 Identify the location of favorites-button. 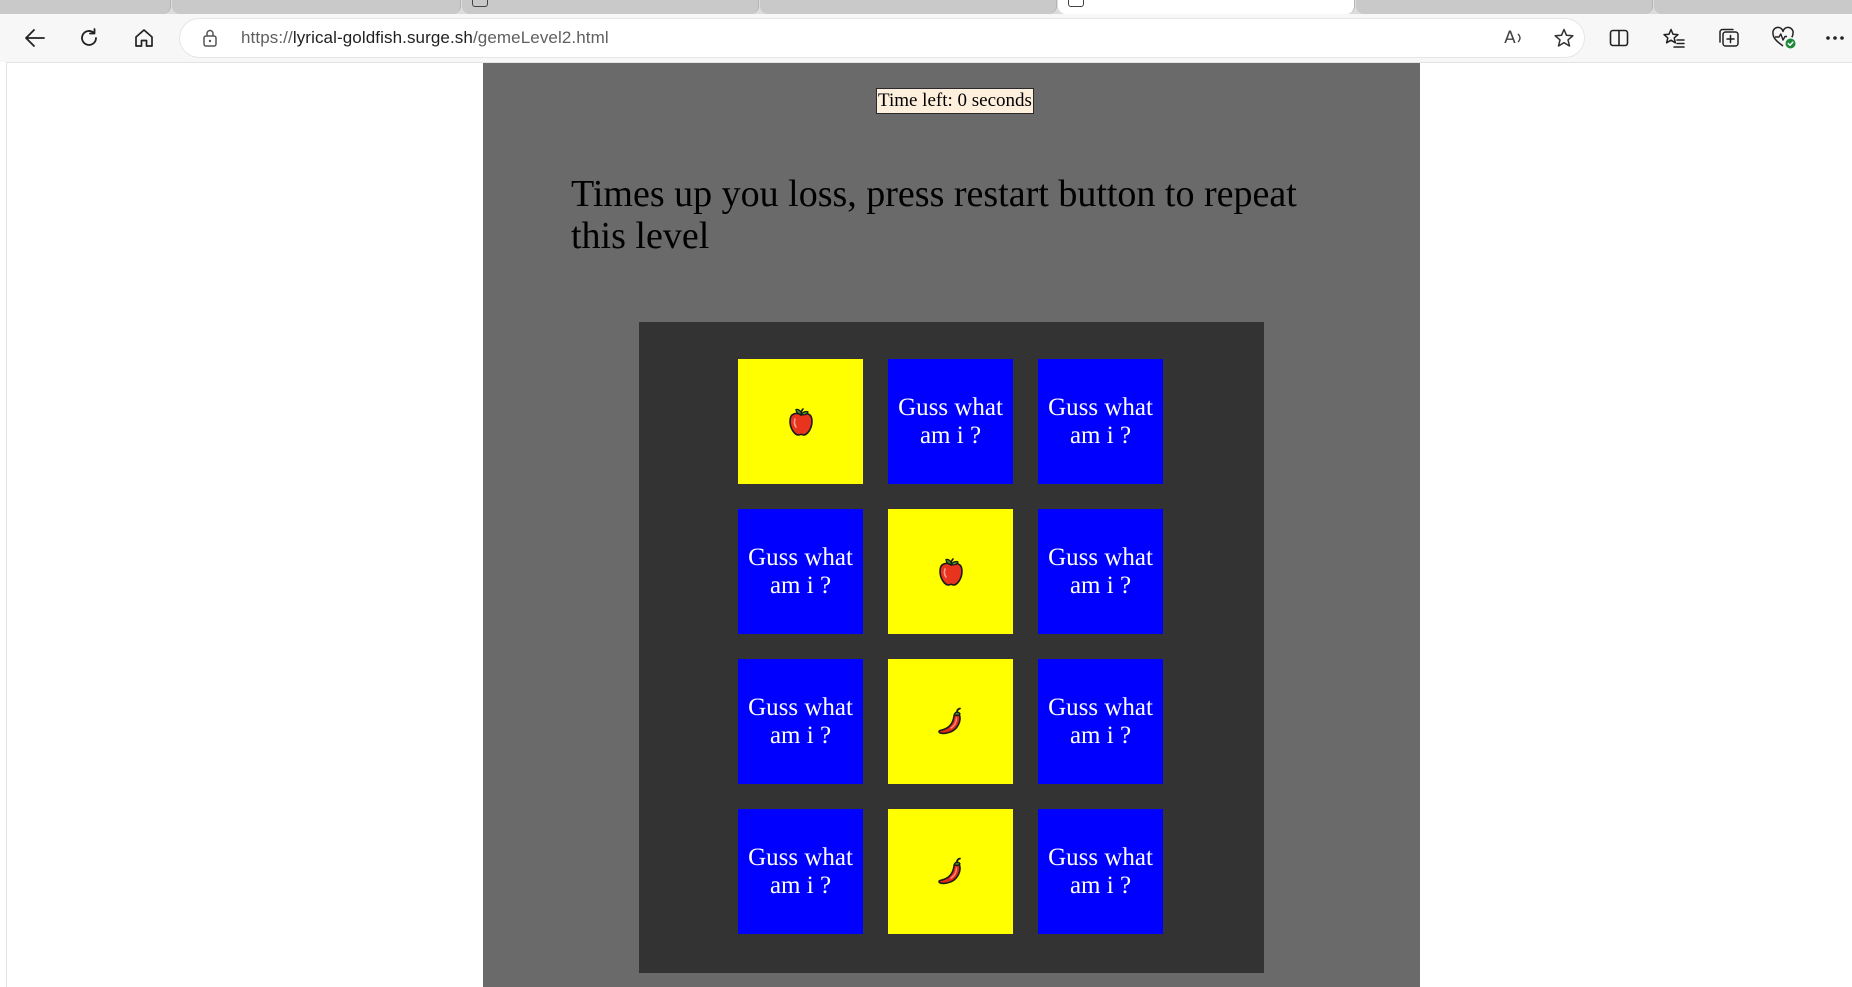
(1674, 38).